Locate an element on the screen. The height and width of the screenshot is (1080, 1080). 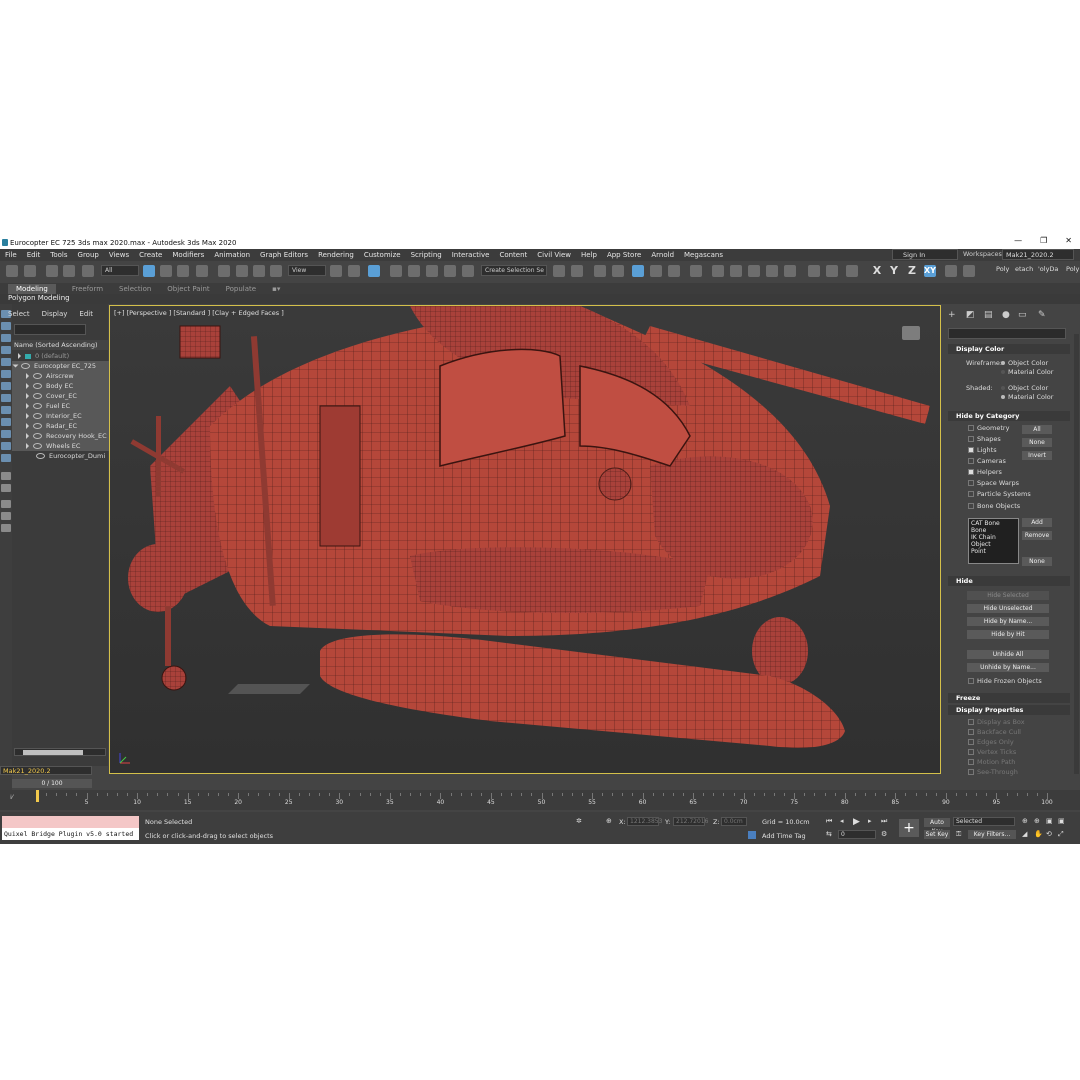
space-warps-checkbox: Space Warps is located at coordinates (993, 483).